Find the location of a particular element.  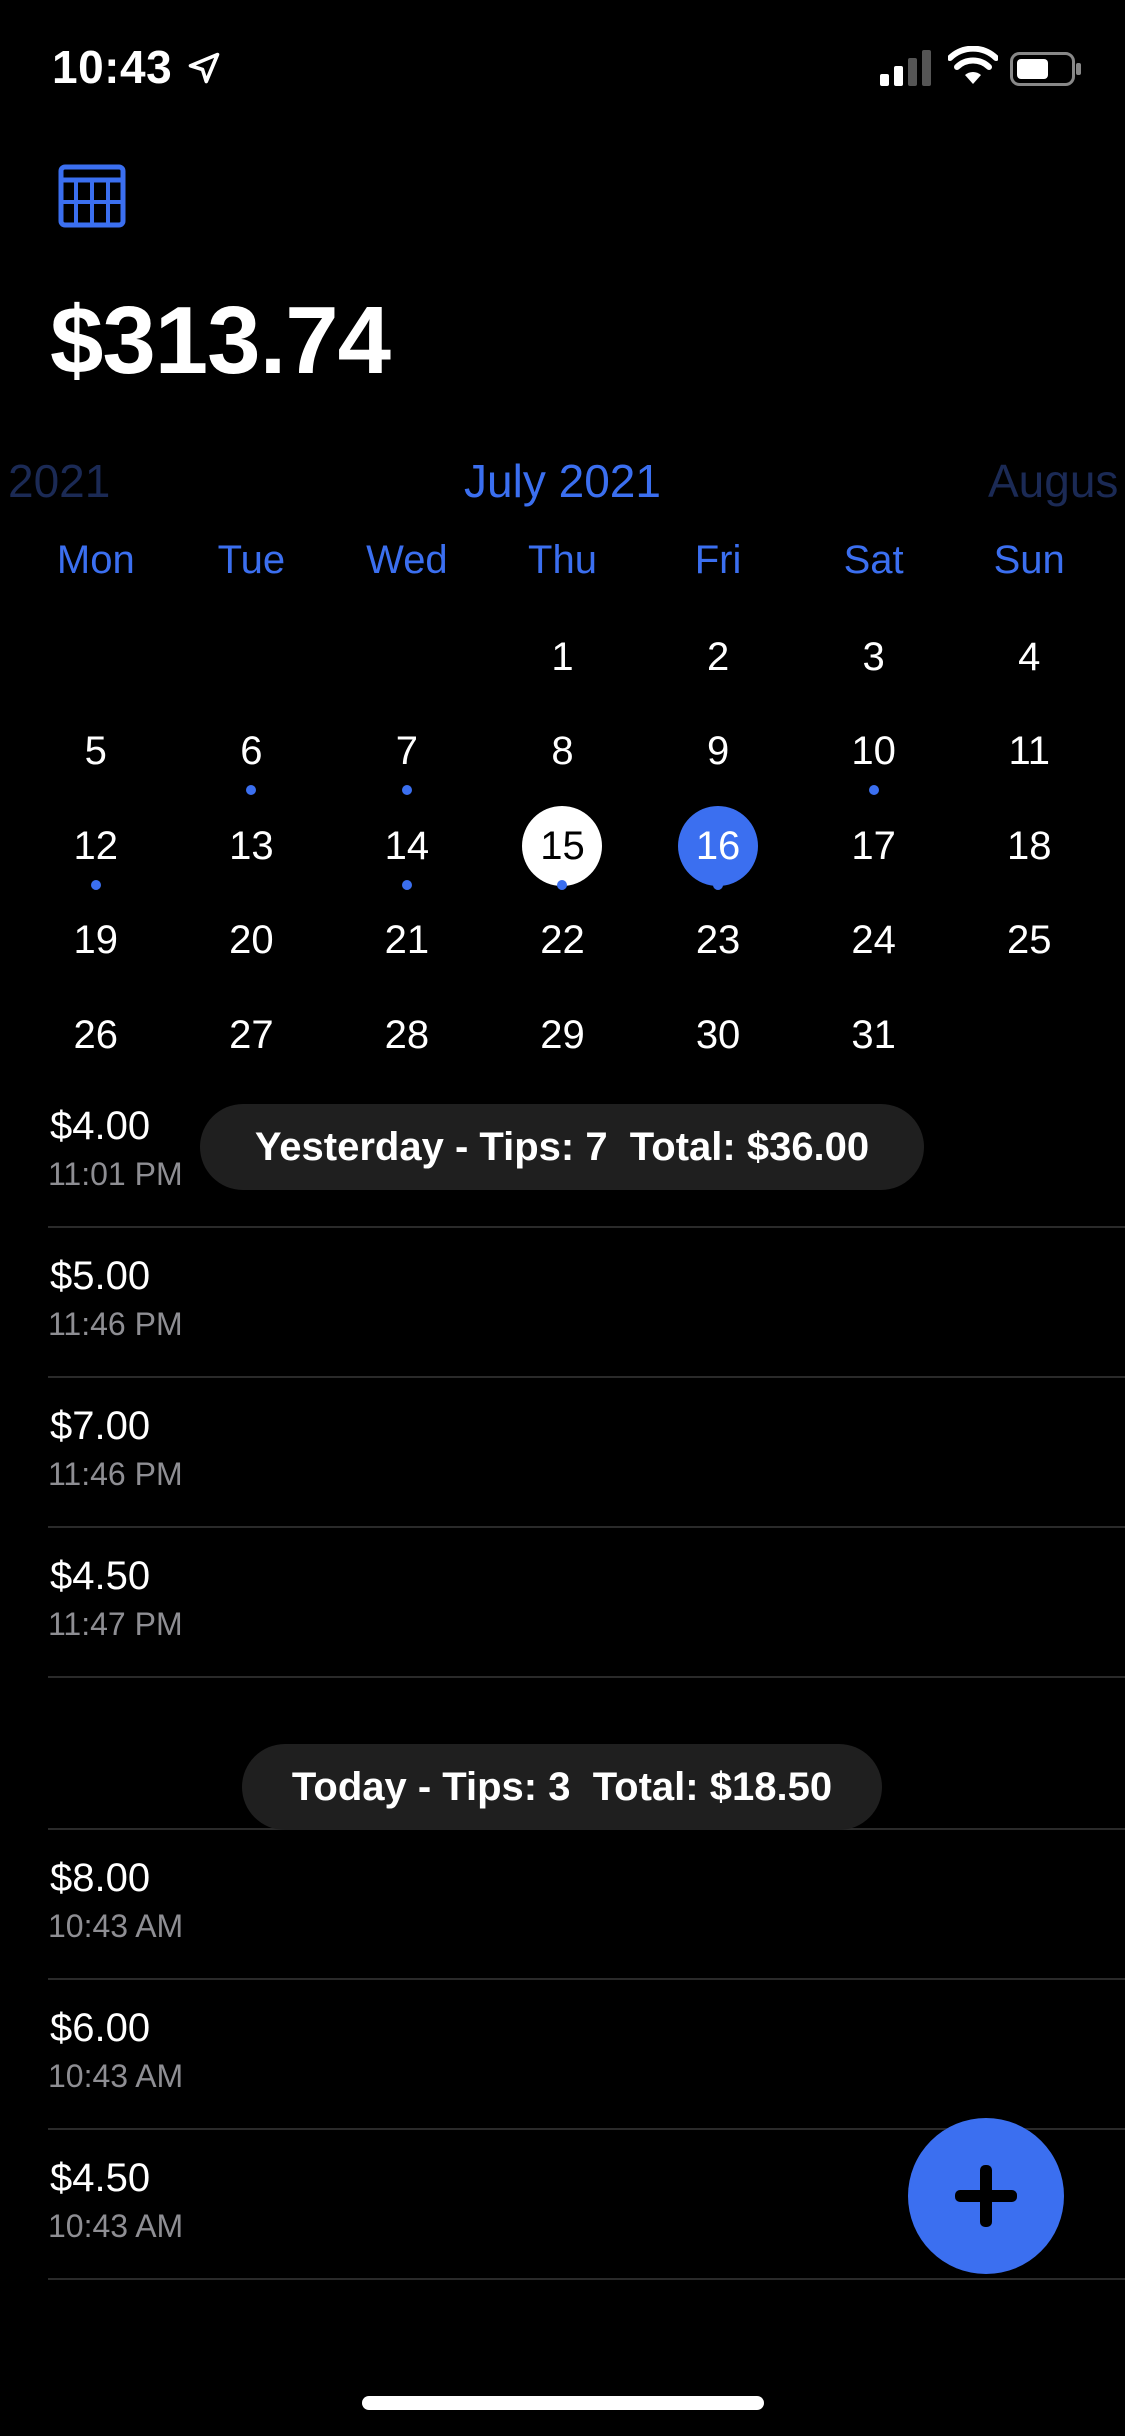

calendar-day: 25 is located at coordinates (1029, 941).